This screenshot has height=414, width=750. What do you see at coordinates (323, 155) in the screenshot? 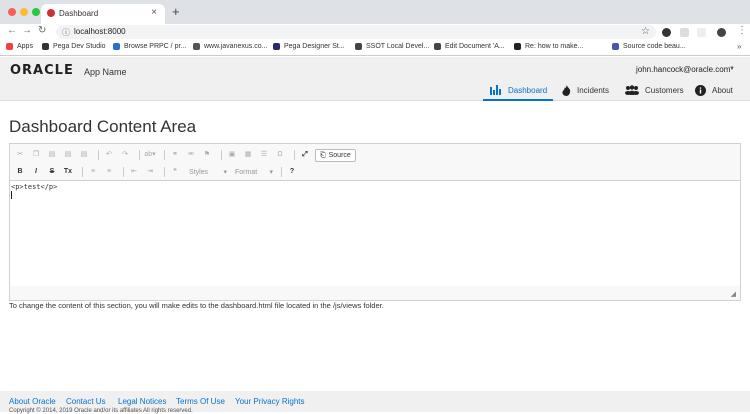
I see `source-icon: ⎗` at bounding box center [323, 155].